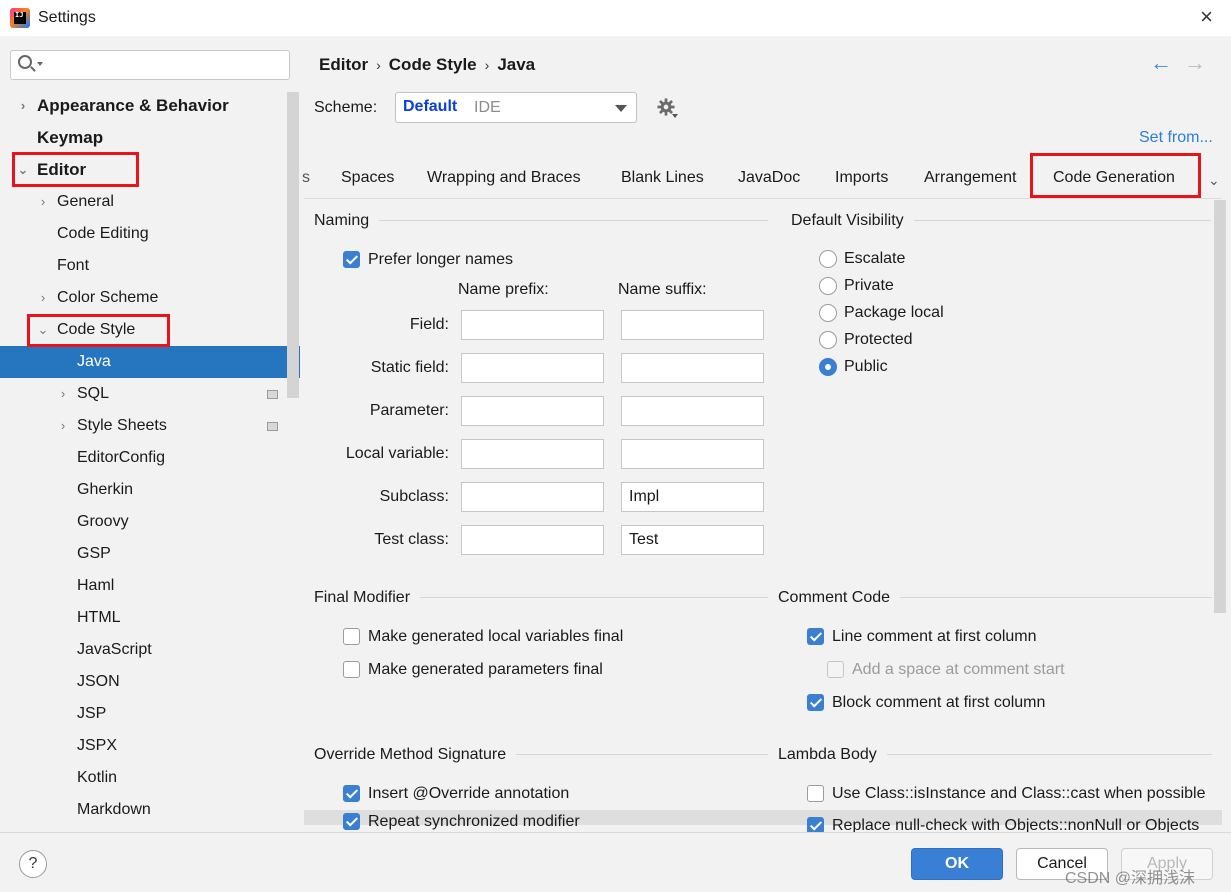 The height and width of the screenshot is (892, 1231). I want to click on tree-item-label: SQL, so click(93, 393).